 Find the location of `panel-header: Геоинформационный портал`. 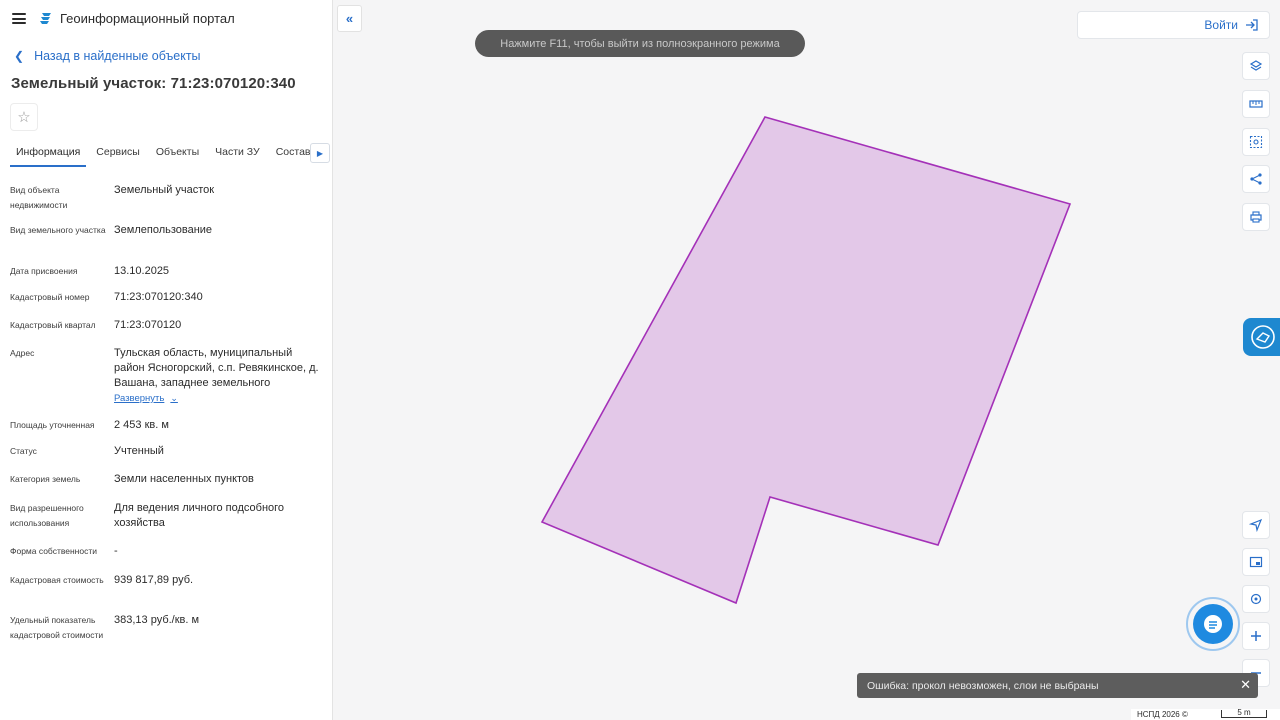

panel-header: Геоинформационный портал is located at coordinates (166, 18).